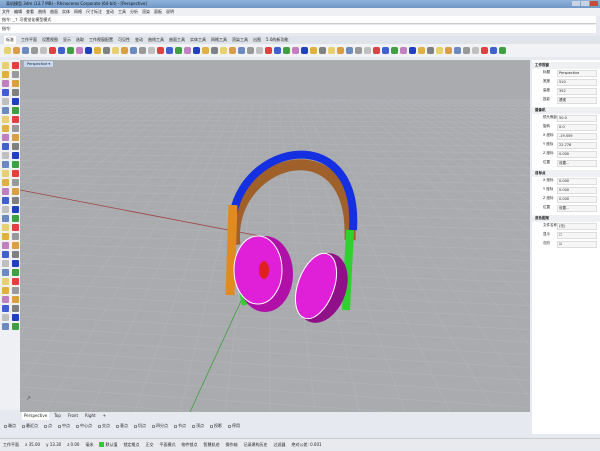  What do you see at coordinates (10, 426) in the screenshot?
I see `osnap-option: 端点` at bounding box center [10, 426].